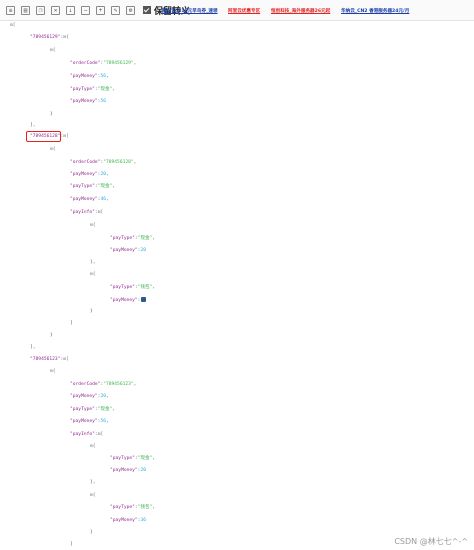 The width and height of the screenshot is (474, 550). I want to click on compress-icon: ▤, so click(25, 10).